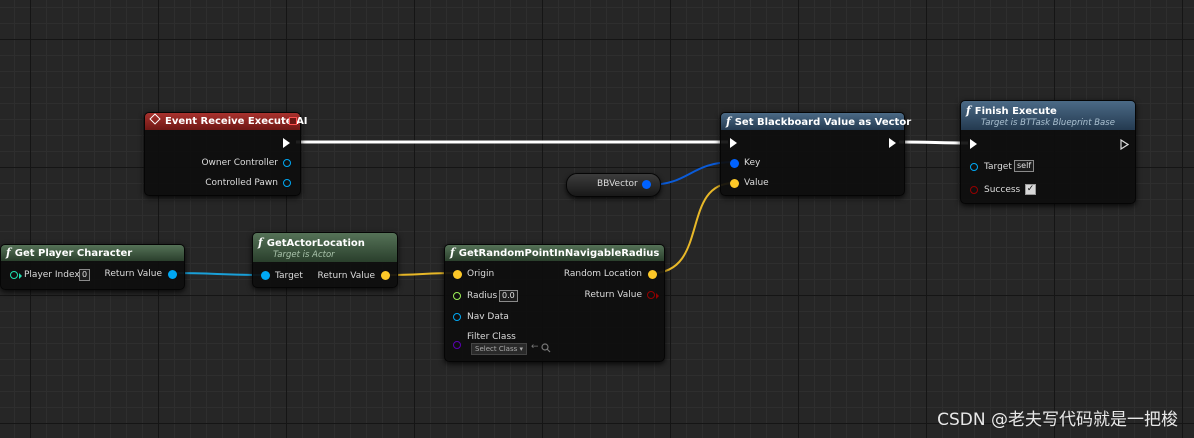 This screenshot has width=1194, height=438. What do you see at coordinates (657, 296) in the screenshot?
I see `return-value-pin-arrow` at bounding box center [657, 296].